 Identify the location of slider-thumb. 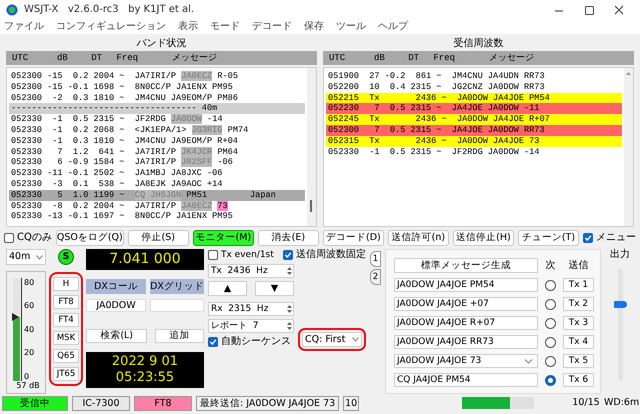
(620, 304).